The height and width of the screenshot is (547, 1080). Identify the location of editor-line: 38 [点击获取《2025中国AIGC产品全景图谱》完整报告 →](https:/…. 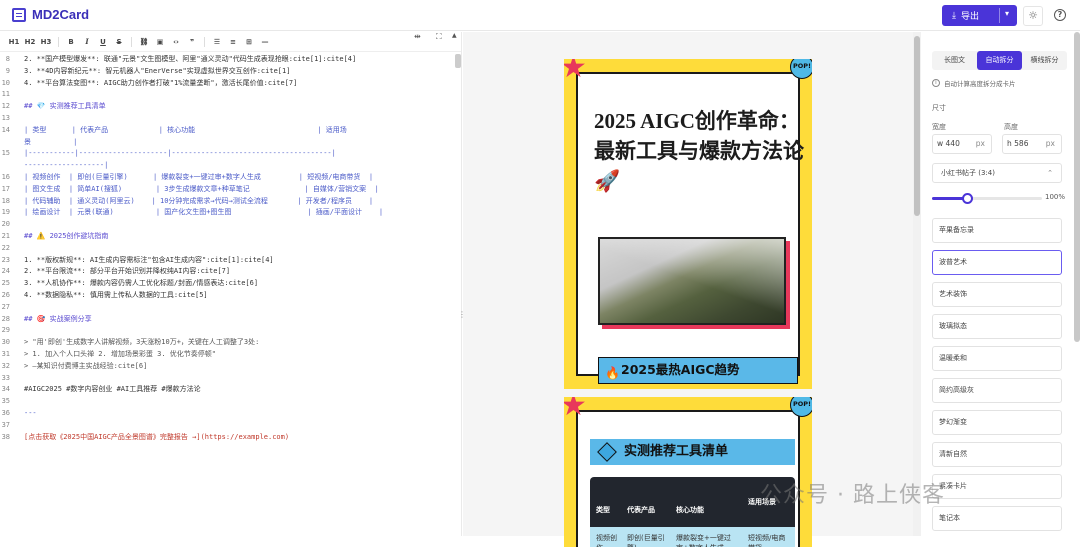
(227, 438).